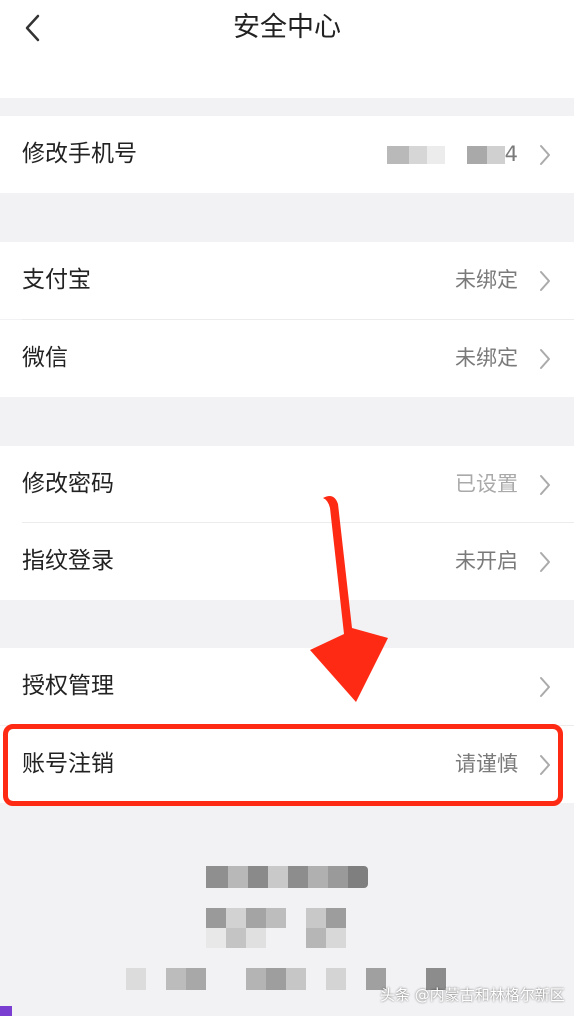  I want to click on list-item-change-password: 修改密码 已设置, so click(287, 484).